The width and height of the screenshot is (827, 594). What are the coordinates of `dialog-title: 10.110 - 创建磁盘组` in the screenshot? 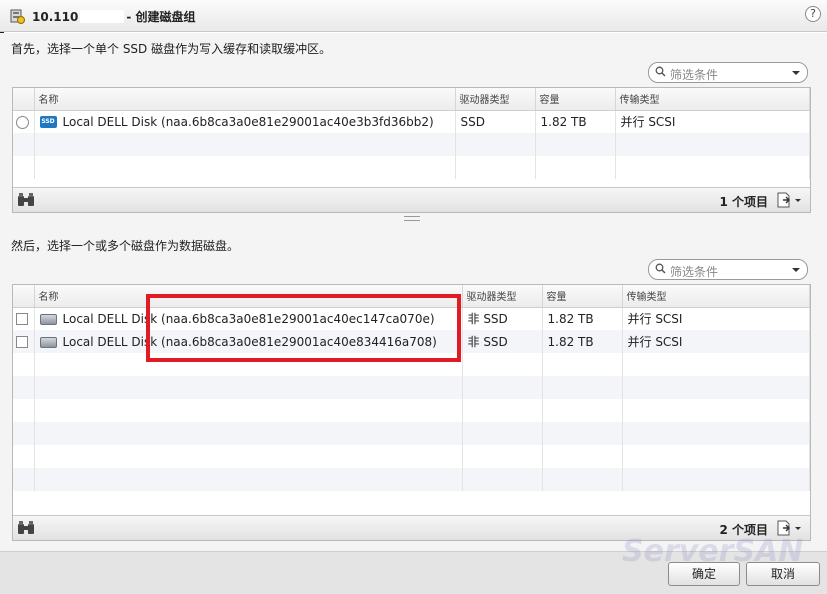 It's located at (113, 16).